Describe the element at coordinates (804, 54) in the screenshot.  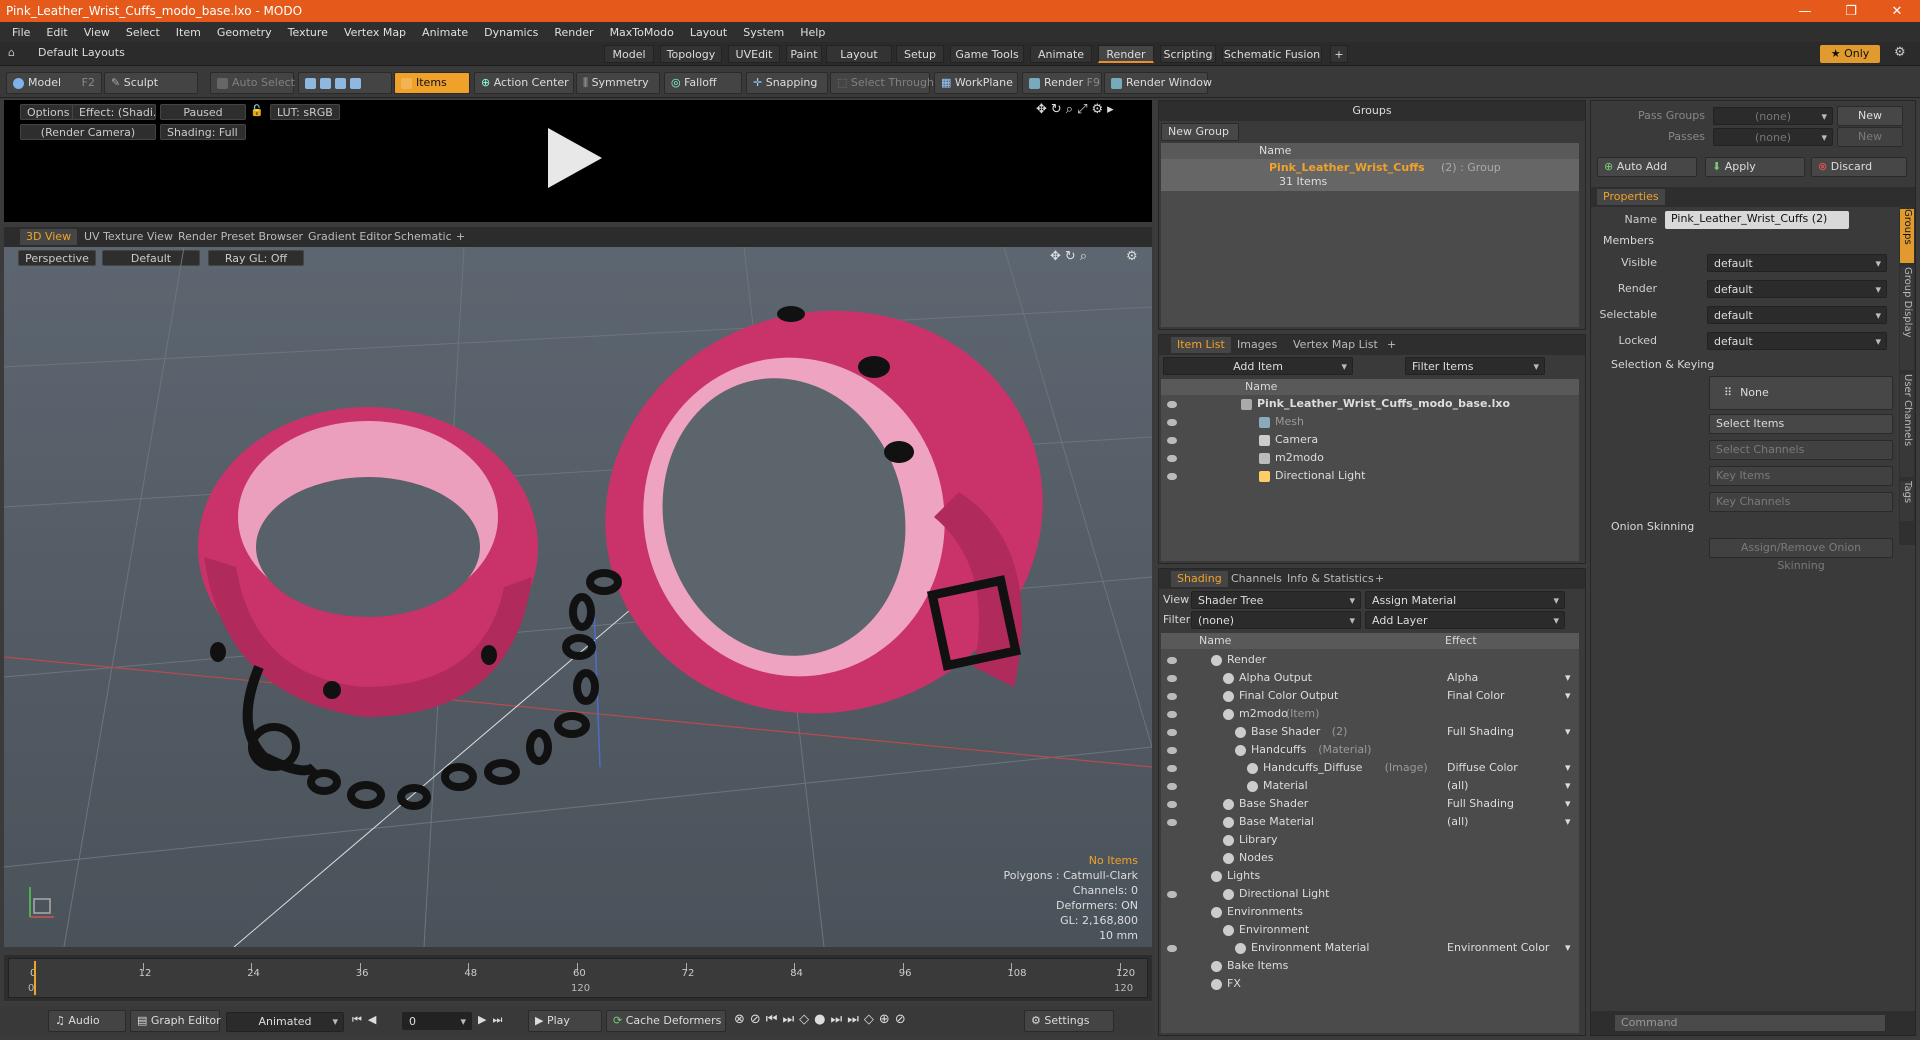
I see `layout-tab: Paint` at that location.